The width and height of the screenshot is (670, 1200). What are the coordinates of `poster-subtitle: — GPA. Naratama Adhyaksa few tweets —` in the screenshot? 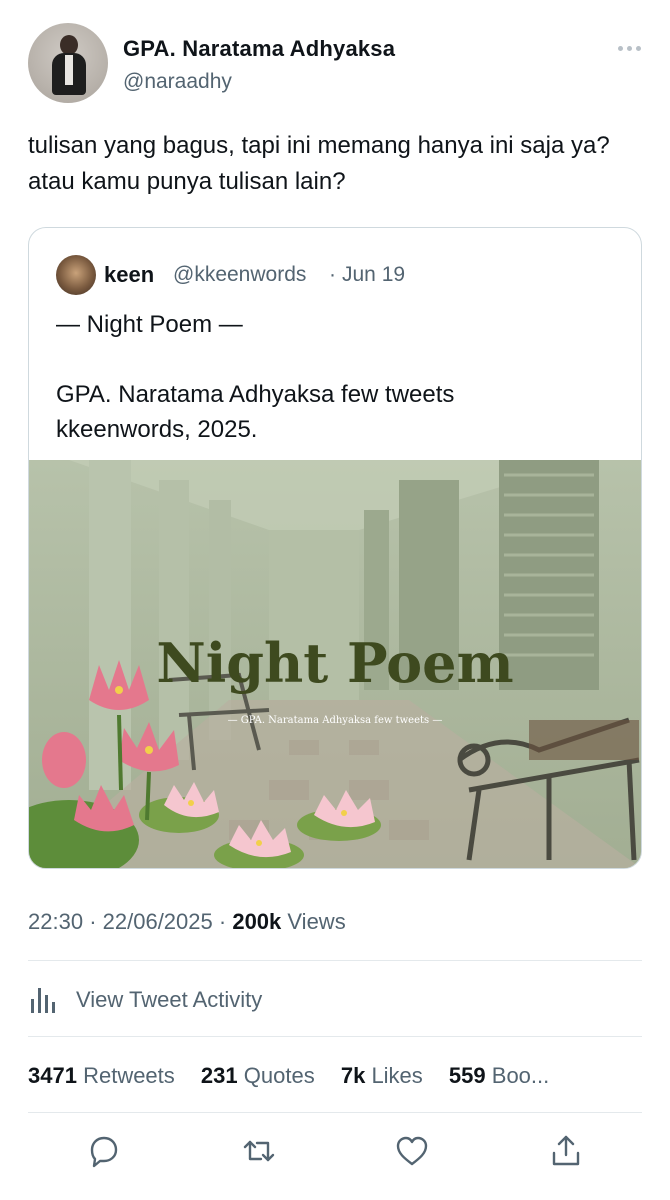 It's located at (335, 720).